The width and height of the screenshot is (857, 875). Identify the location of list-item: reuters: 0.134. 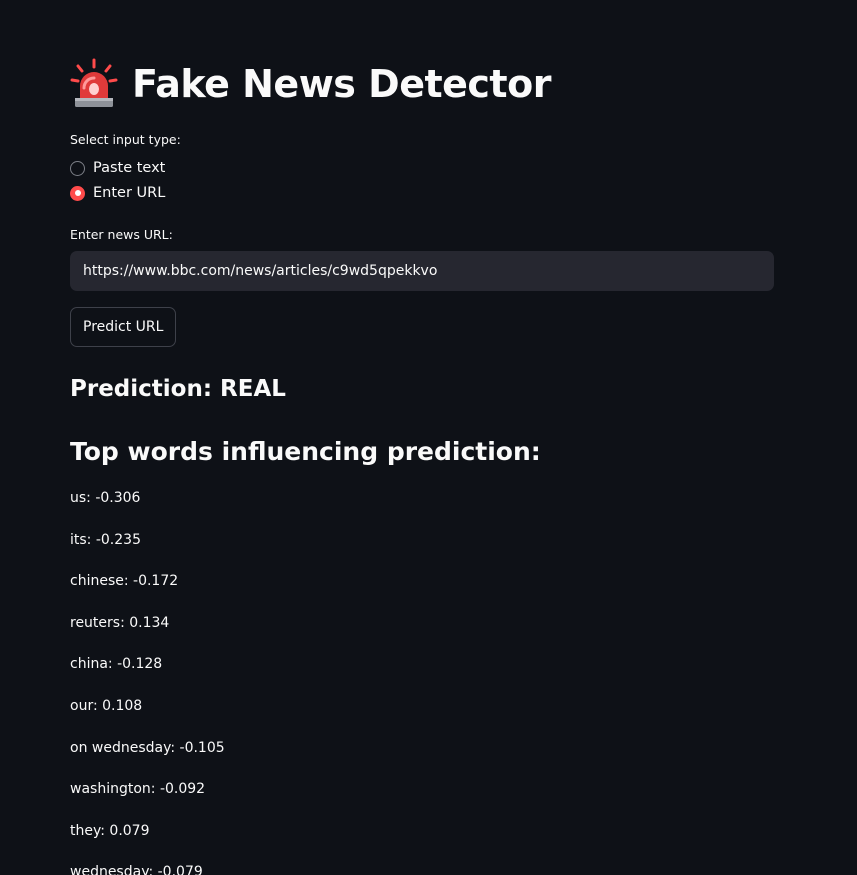
(120, 622).